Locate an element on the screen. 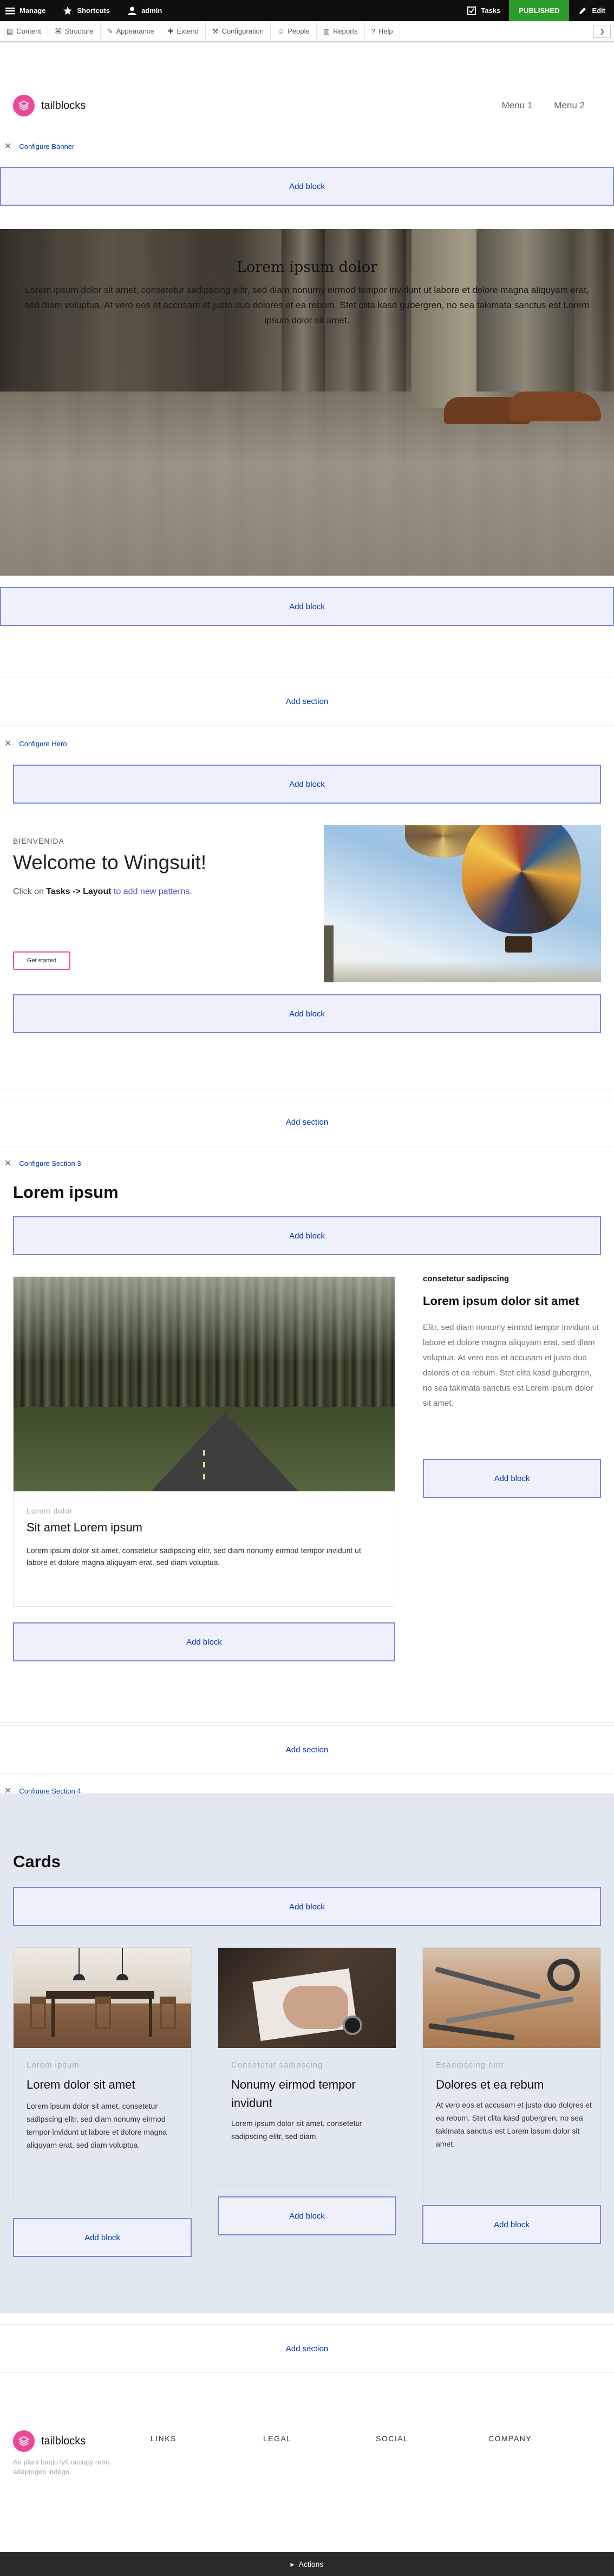 This screenshot has width=614, height=2576. tray-item-label: Content is located at coordinates (29, 31).